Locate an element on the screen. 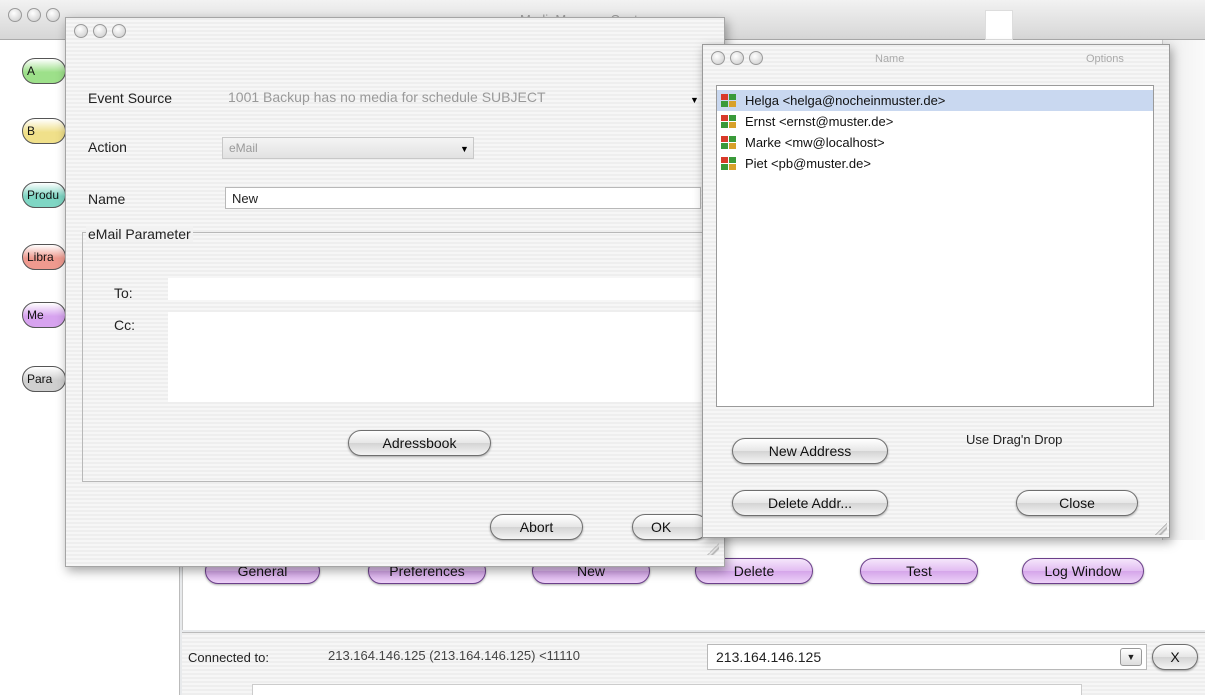 The width and height of the screenshot is (1205, 695). side-pill-3: Libra is located at coordinates (44, 257).